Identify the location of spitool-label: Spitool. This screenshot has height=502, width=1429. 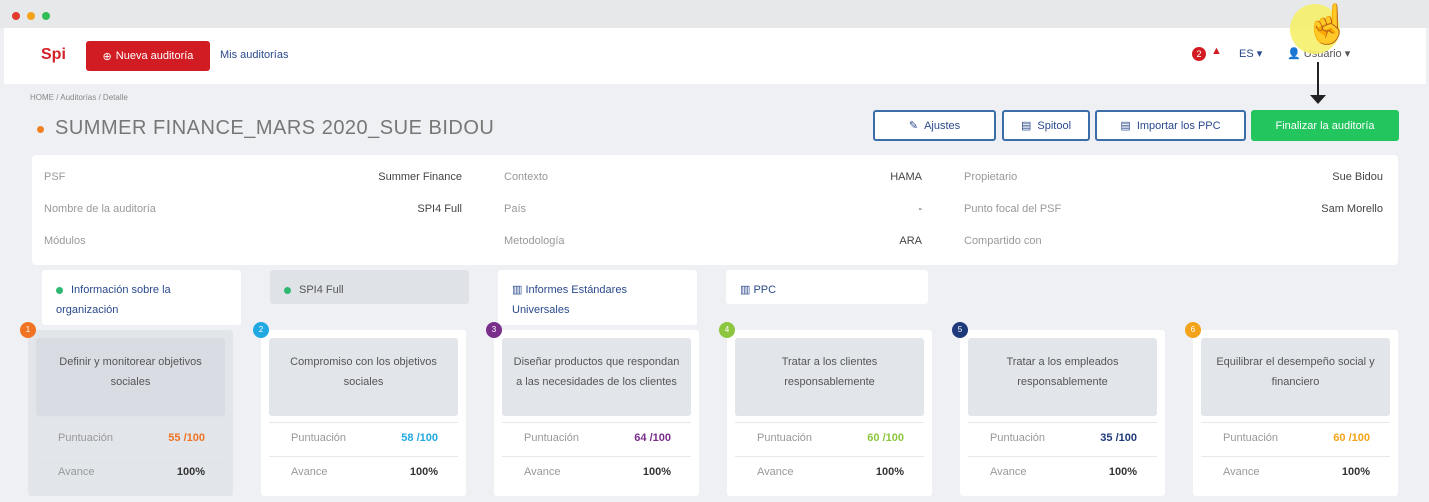
(1054, 125).